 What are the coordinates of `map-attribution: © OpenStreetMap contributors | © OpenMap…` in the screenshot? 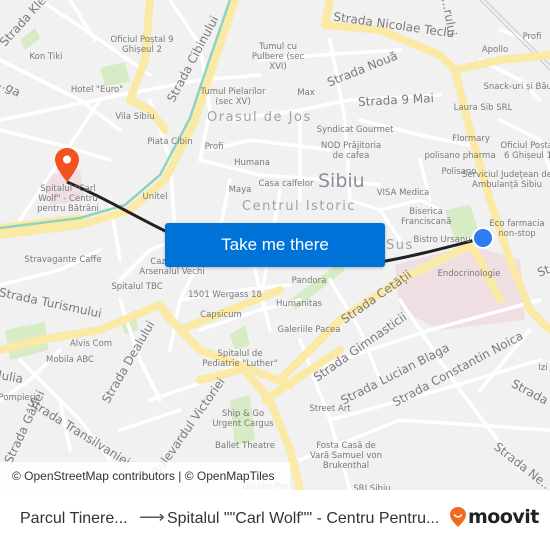 It's located at (145, 476).